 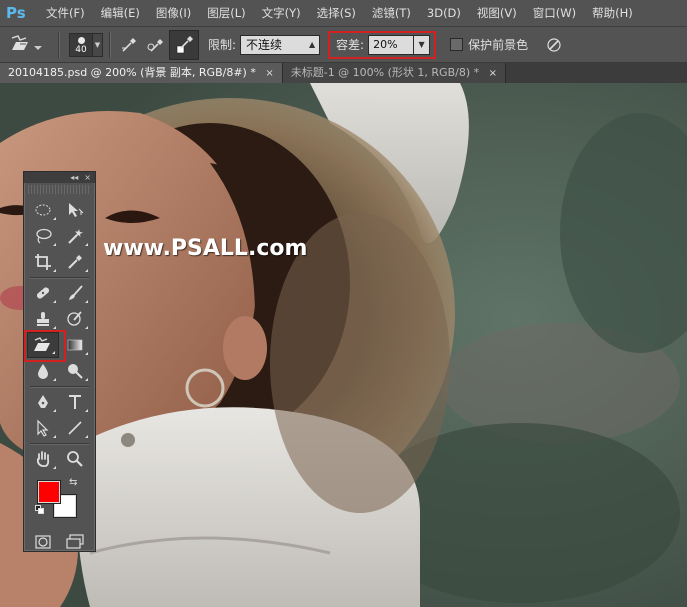 I want to click on lasso-icon, so click(x=44, y=236).